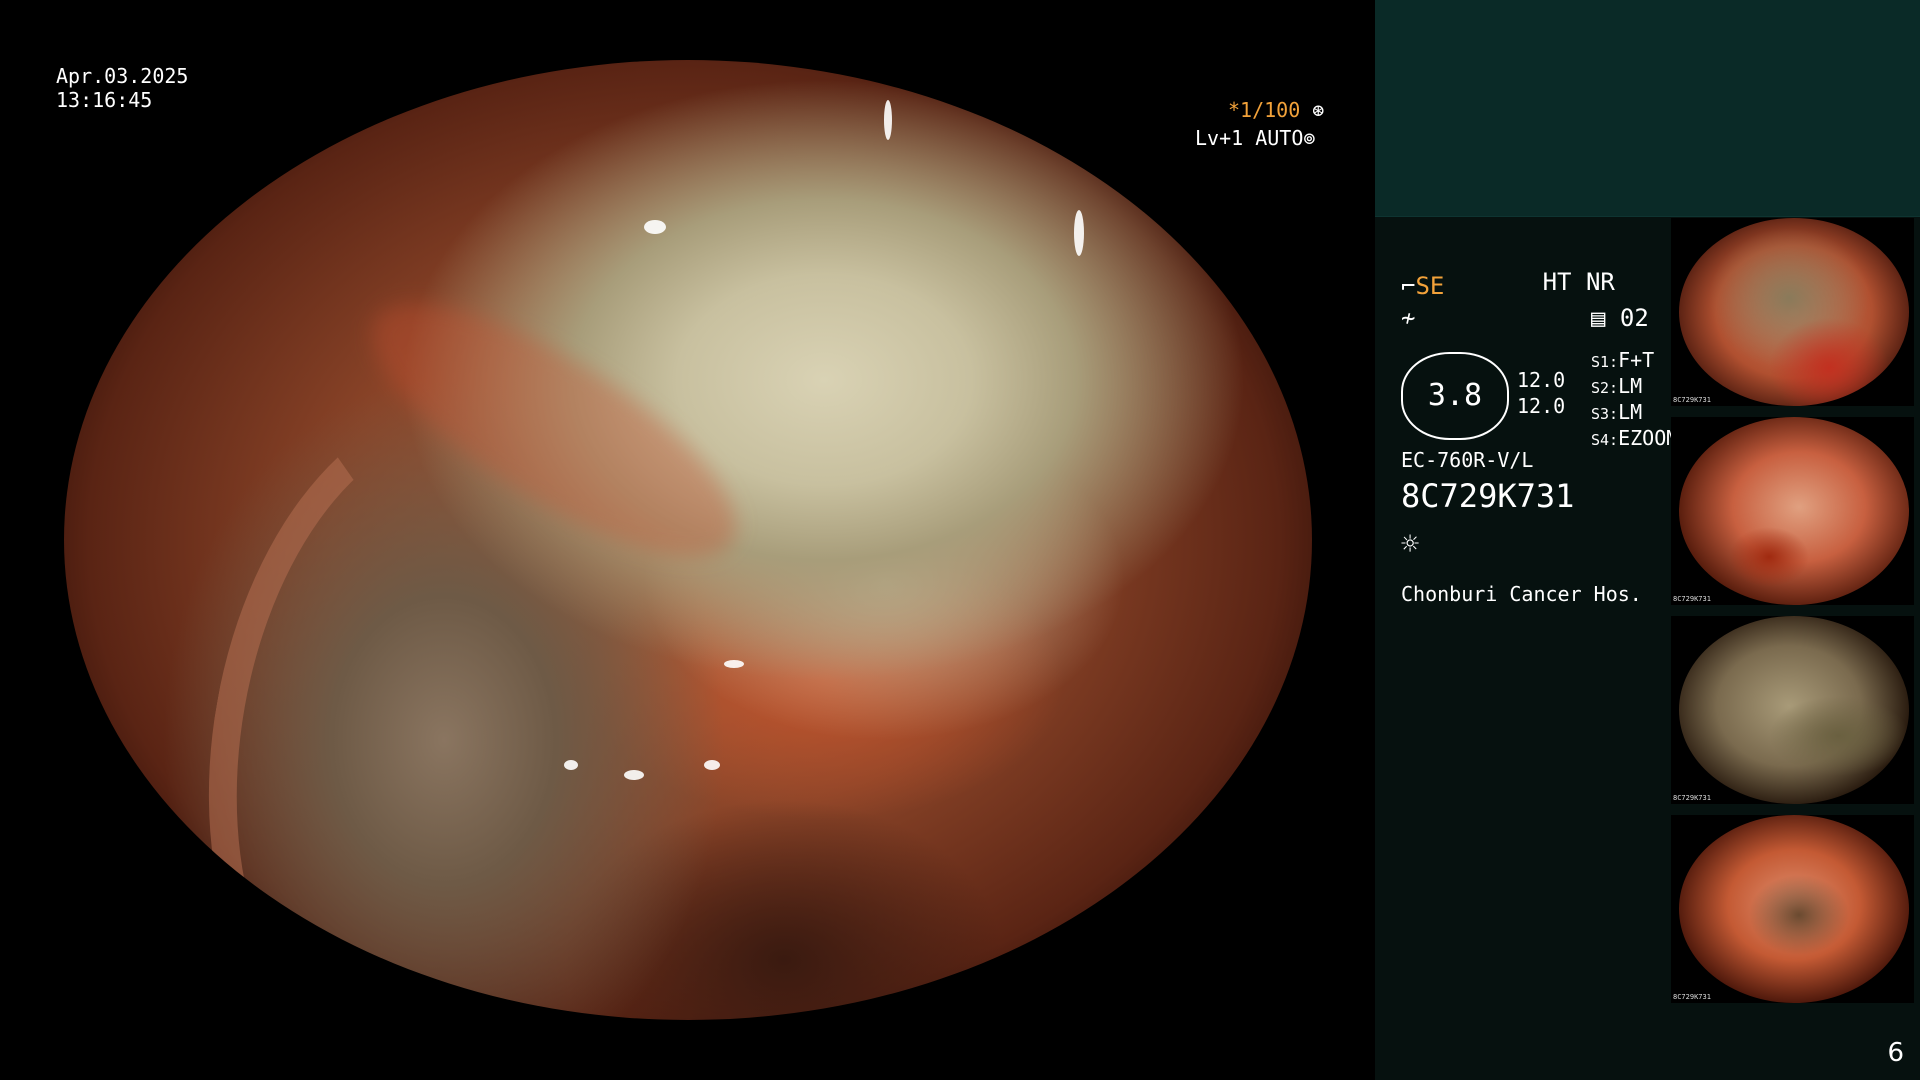  I want to click on aperture-icon: ⊛, so click(1312, 110).